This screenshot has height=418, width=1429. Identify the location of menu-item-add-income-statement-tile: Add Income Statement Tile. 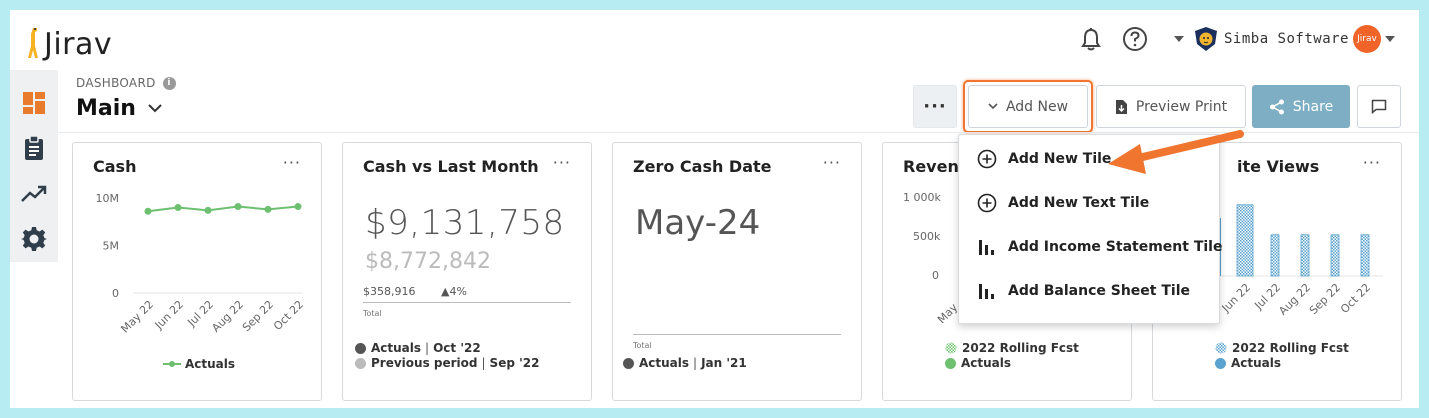
(1099, 247).